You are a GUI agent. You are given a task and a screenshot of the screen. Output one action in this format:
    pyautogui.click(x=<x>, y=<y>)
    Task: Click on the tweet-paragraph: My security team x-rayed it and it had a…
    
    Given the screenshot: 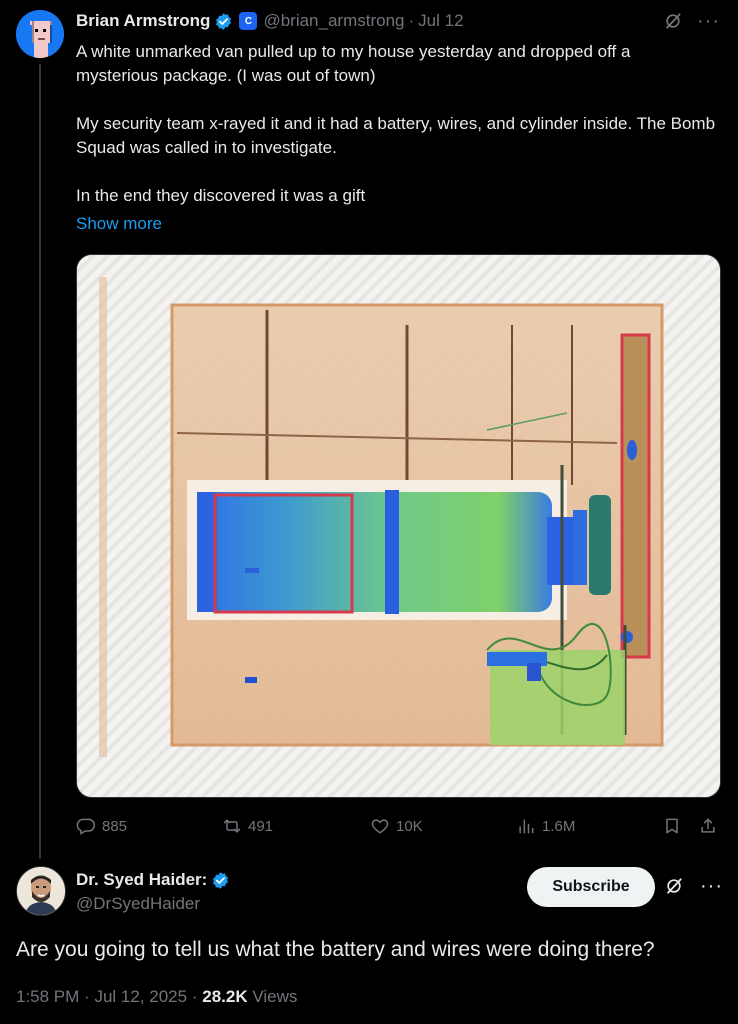 What is the action you would take?
    pyautogui.click(x=396, y=135)
    